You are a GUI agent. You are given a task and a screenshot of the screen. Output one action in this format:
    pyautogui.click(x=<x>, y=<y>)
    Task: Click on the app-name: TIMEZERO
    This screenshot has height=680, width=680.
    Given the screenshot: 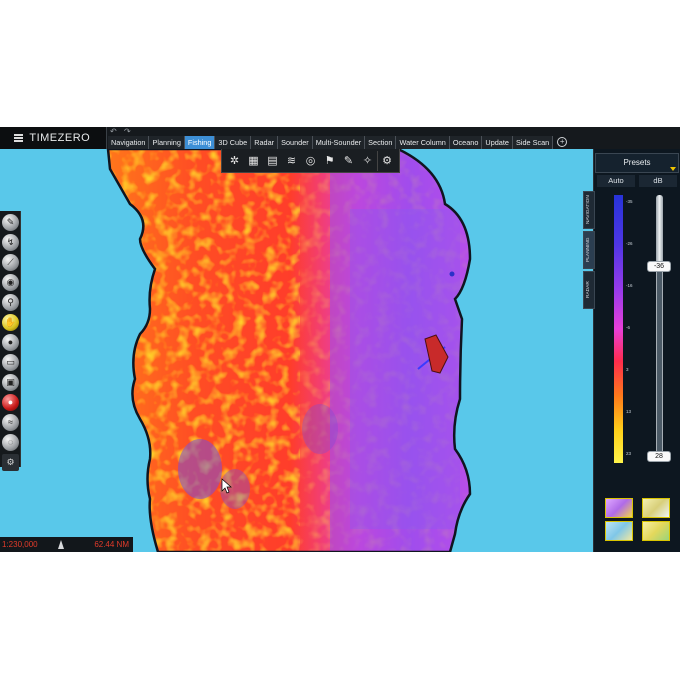 What is the action you would take?
    pyautogui.click(x=60, y=138)
    